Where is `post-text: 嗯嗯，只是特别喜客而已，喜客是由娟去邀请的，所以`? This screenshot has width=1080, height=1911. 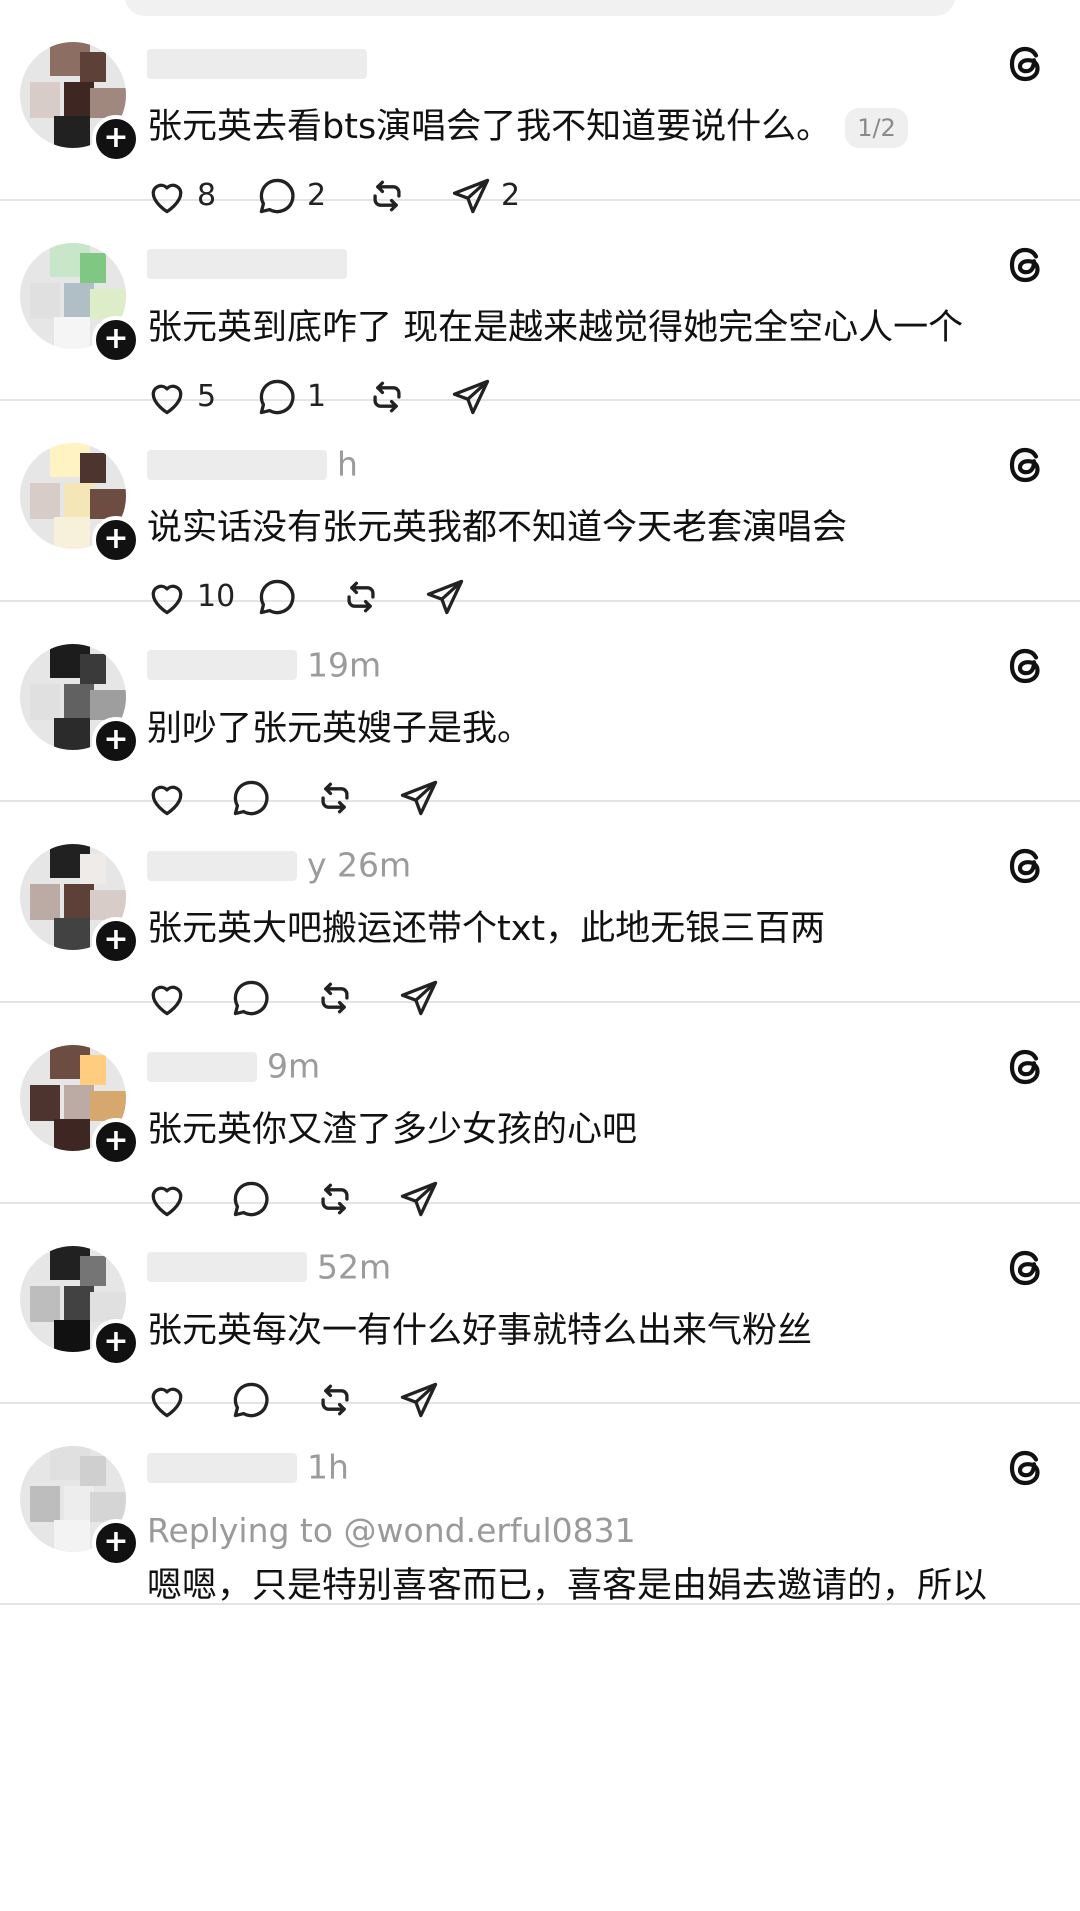 post-text: 嗯嗯，只是特别喜客而已，喜客是由娟去邀请的，所以 is located at coordinates (567, 1586).